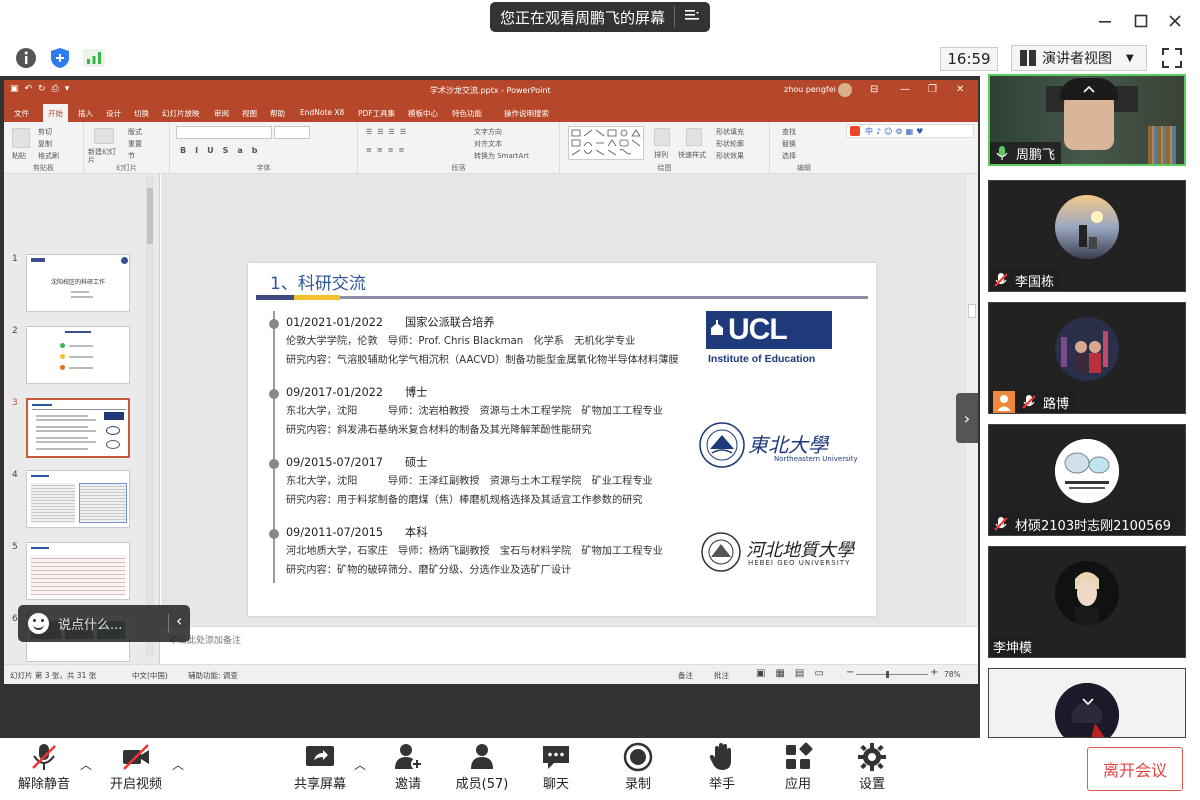  I want to click on paragraph-list-buttons: ☰☰☰☰, so click(388, 132).